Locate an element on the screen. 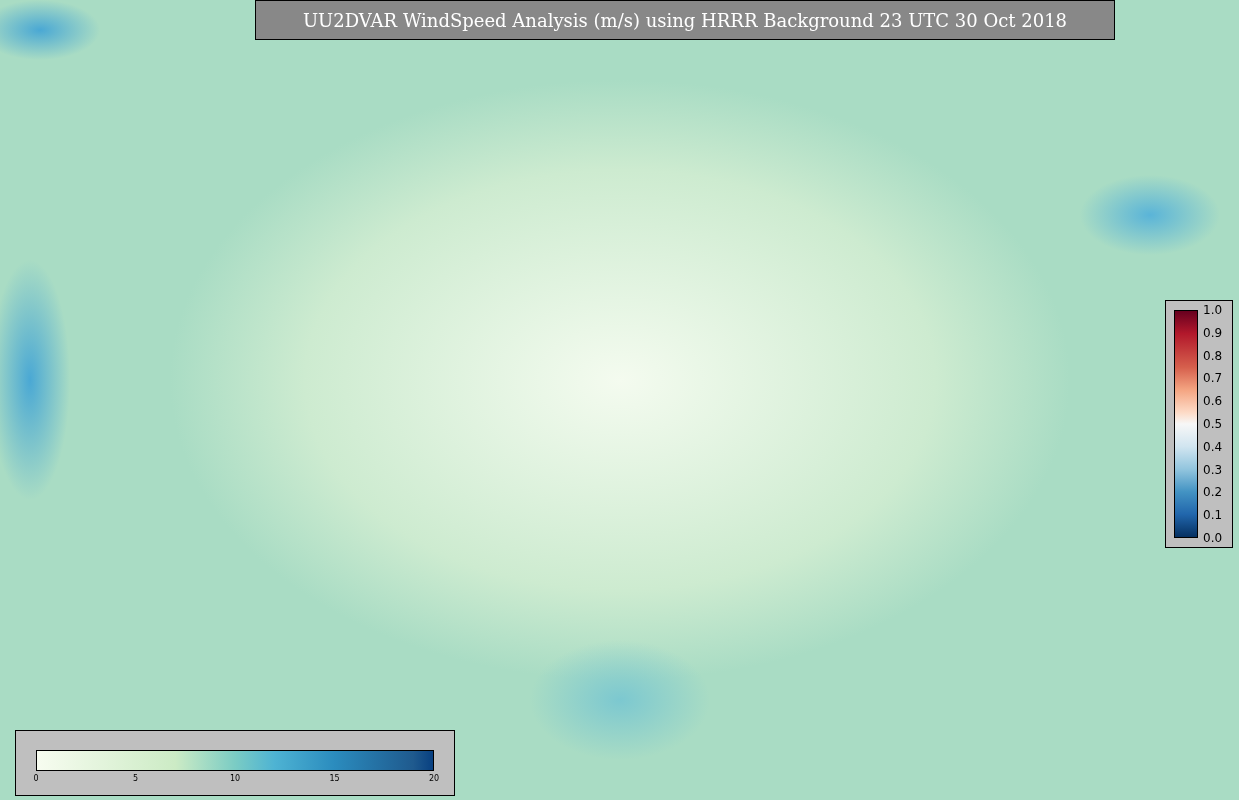 The image size is (1239, 800). tick-label: 0.1 is located at coordinates (1213, 515).